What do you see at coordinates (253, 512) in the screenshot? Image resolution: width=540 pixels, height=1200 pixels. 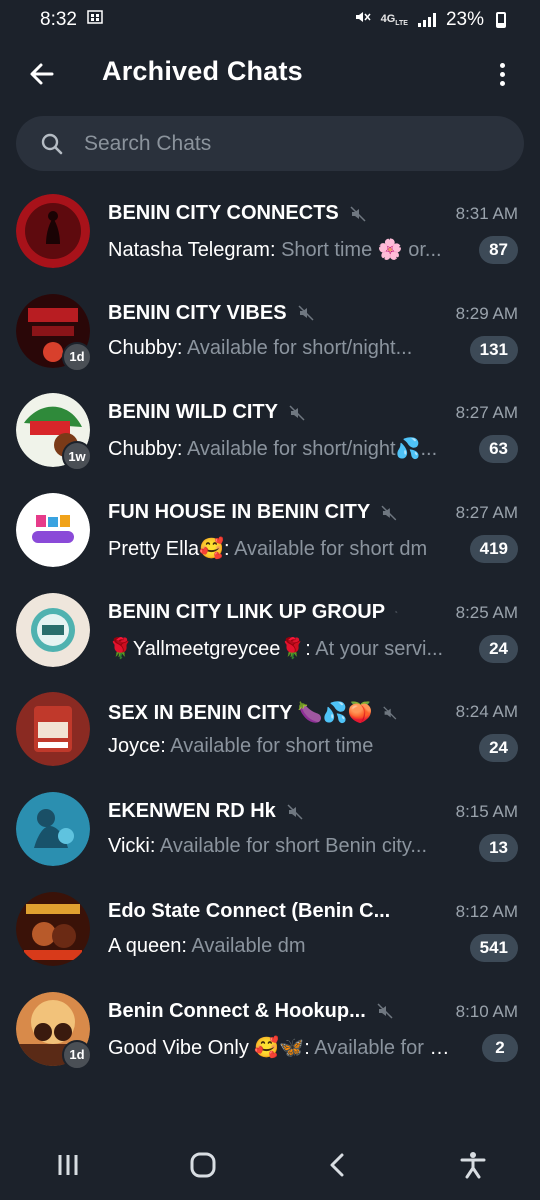 I see `chat-name: FUN HOUSE IN BENIN CITY` at bounding box center [253, 512].